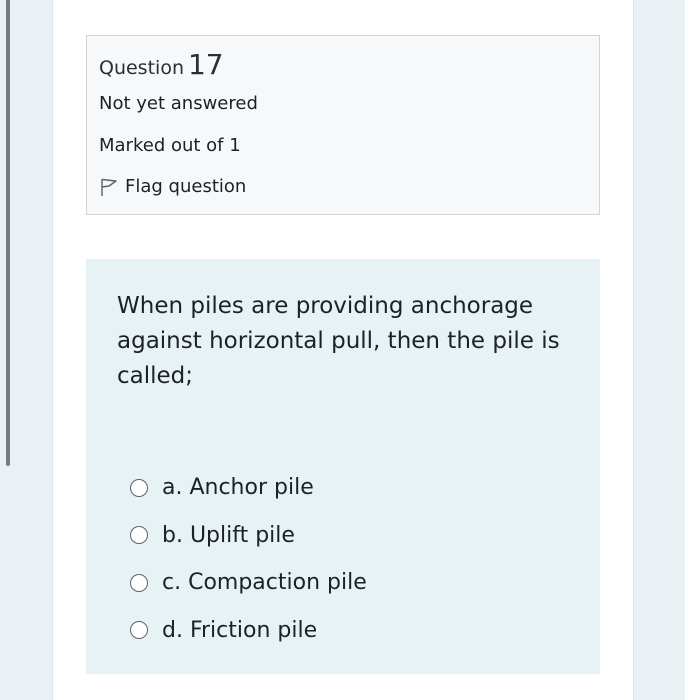  Describe the element at coordinates (141, 68) in the screenshot. I see `question-label: Question` at that location.